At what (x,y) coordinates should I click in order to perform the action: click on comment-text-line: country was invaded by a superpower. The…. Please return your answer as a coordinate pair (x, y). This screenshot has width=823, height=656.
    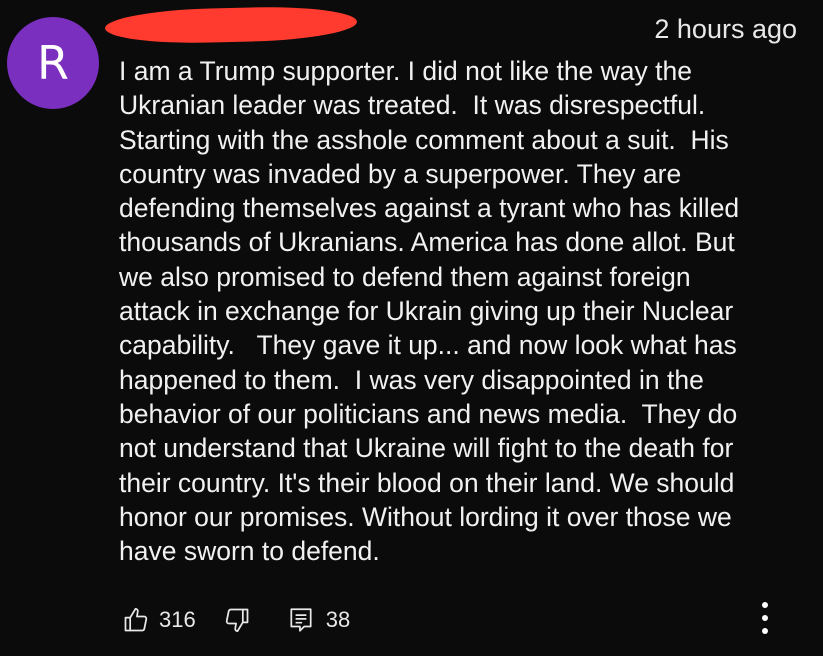
    Looking at the image, I should click on (400, 173).